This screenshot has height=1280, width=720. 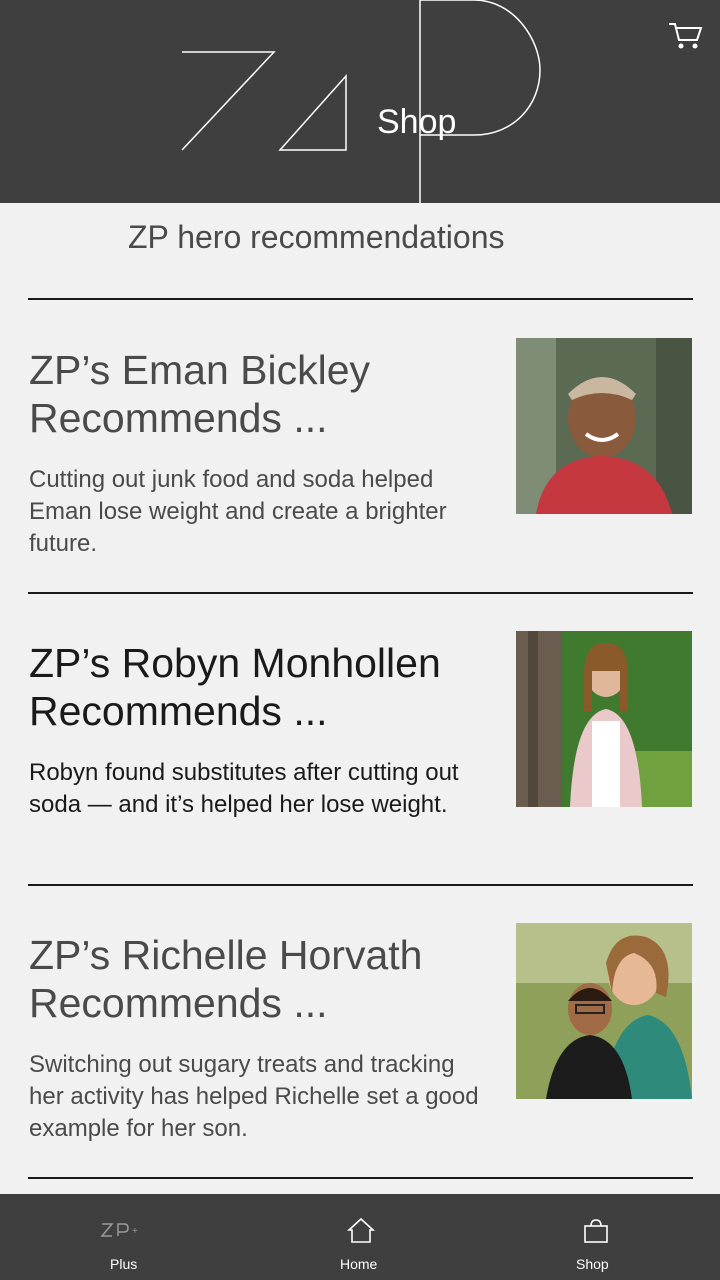 I want to click on page-subtitle: ZP hero recommendations, so click(x=316, y=237).